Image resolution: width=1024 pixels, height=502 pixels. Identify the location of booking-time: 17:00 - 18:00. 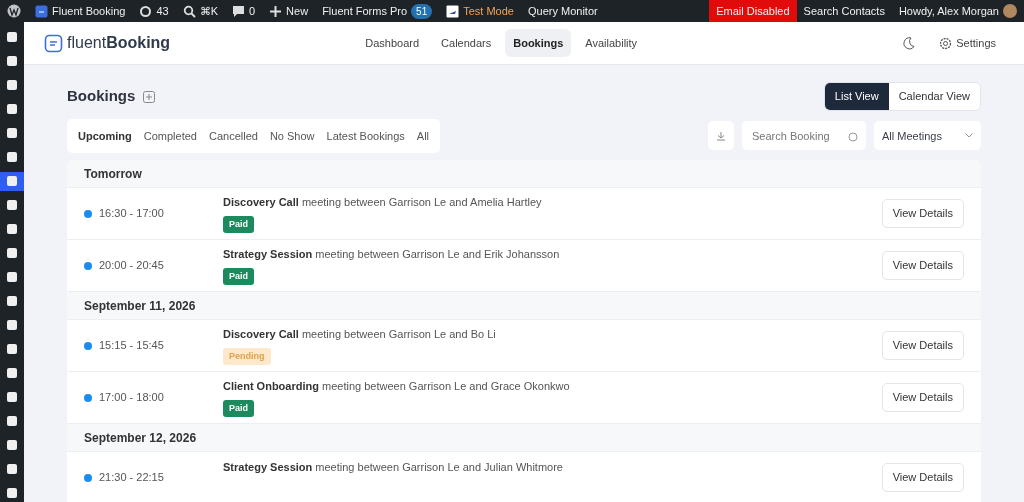
(131, 398).